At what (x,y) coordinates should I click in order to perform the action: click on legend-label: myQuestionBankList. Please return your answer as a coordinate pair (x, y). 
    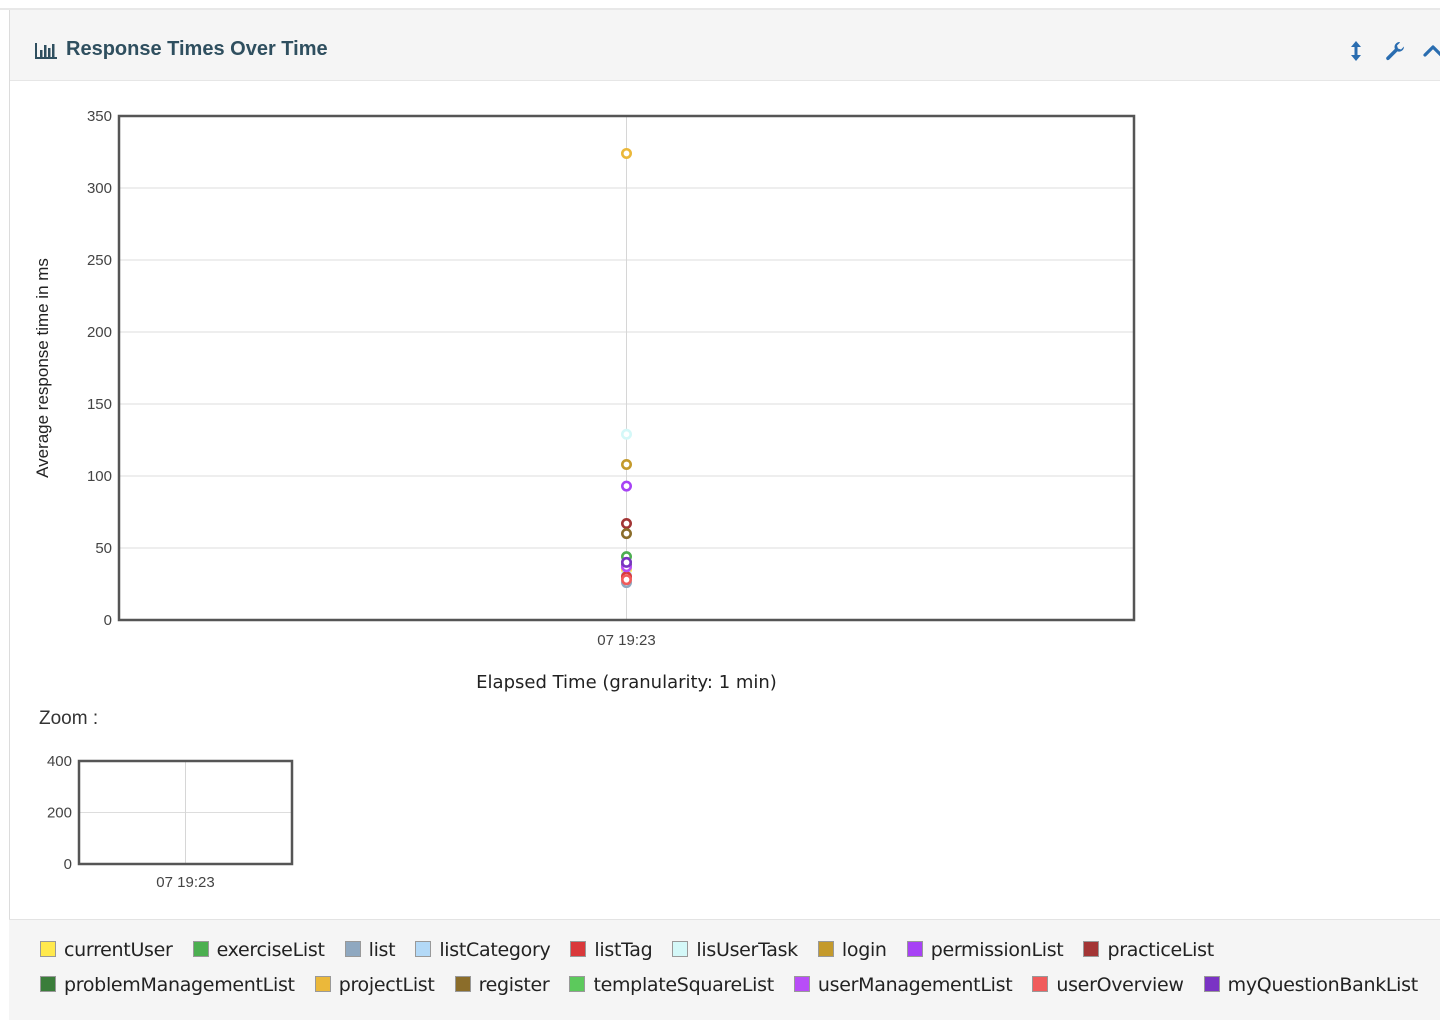
    Looking at the image, I should click on (1323, 985).